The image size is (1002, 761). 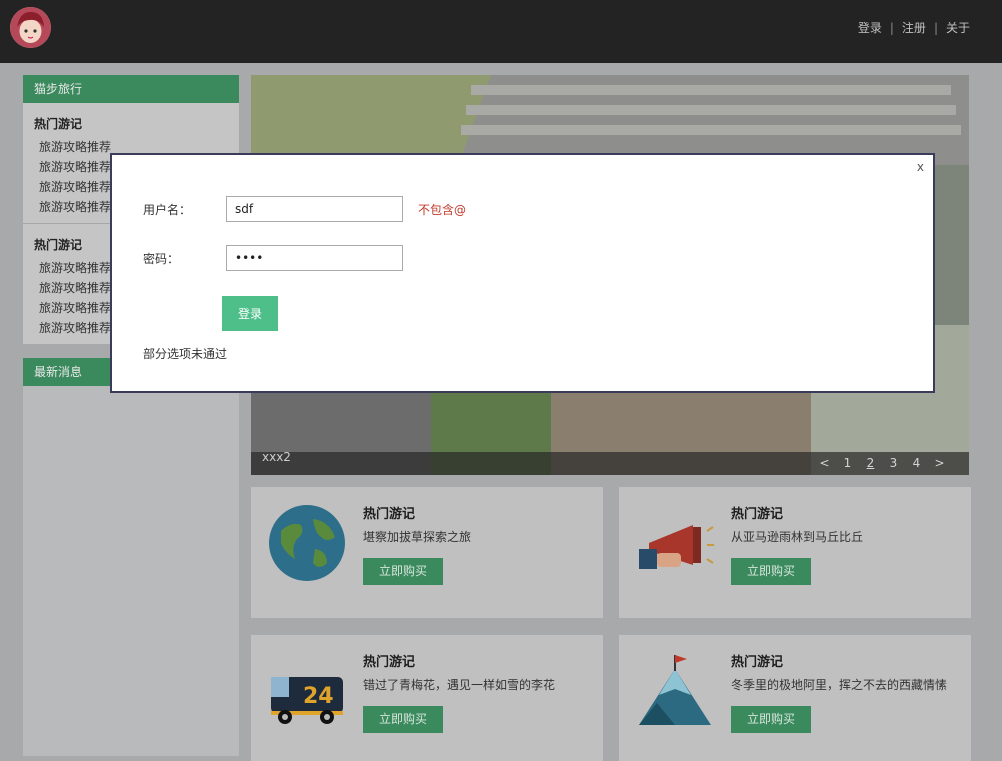 What do you see at coordinates (824, 463) in the screenshot?
I see `pager-prev: <` at bounding box center [824, 463].